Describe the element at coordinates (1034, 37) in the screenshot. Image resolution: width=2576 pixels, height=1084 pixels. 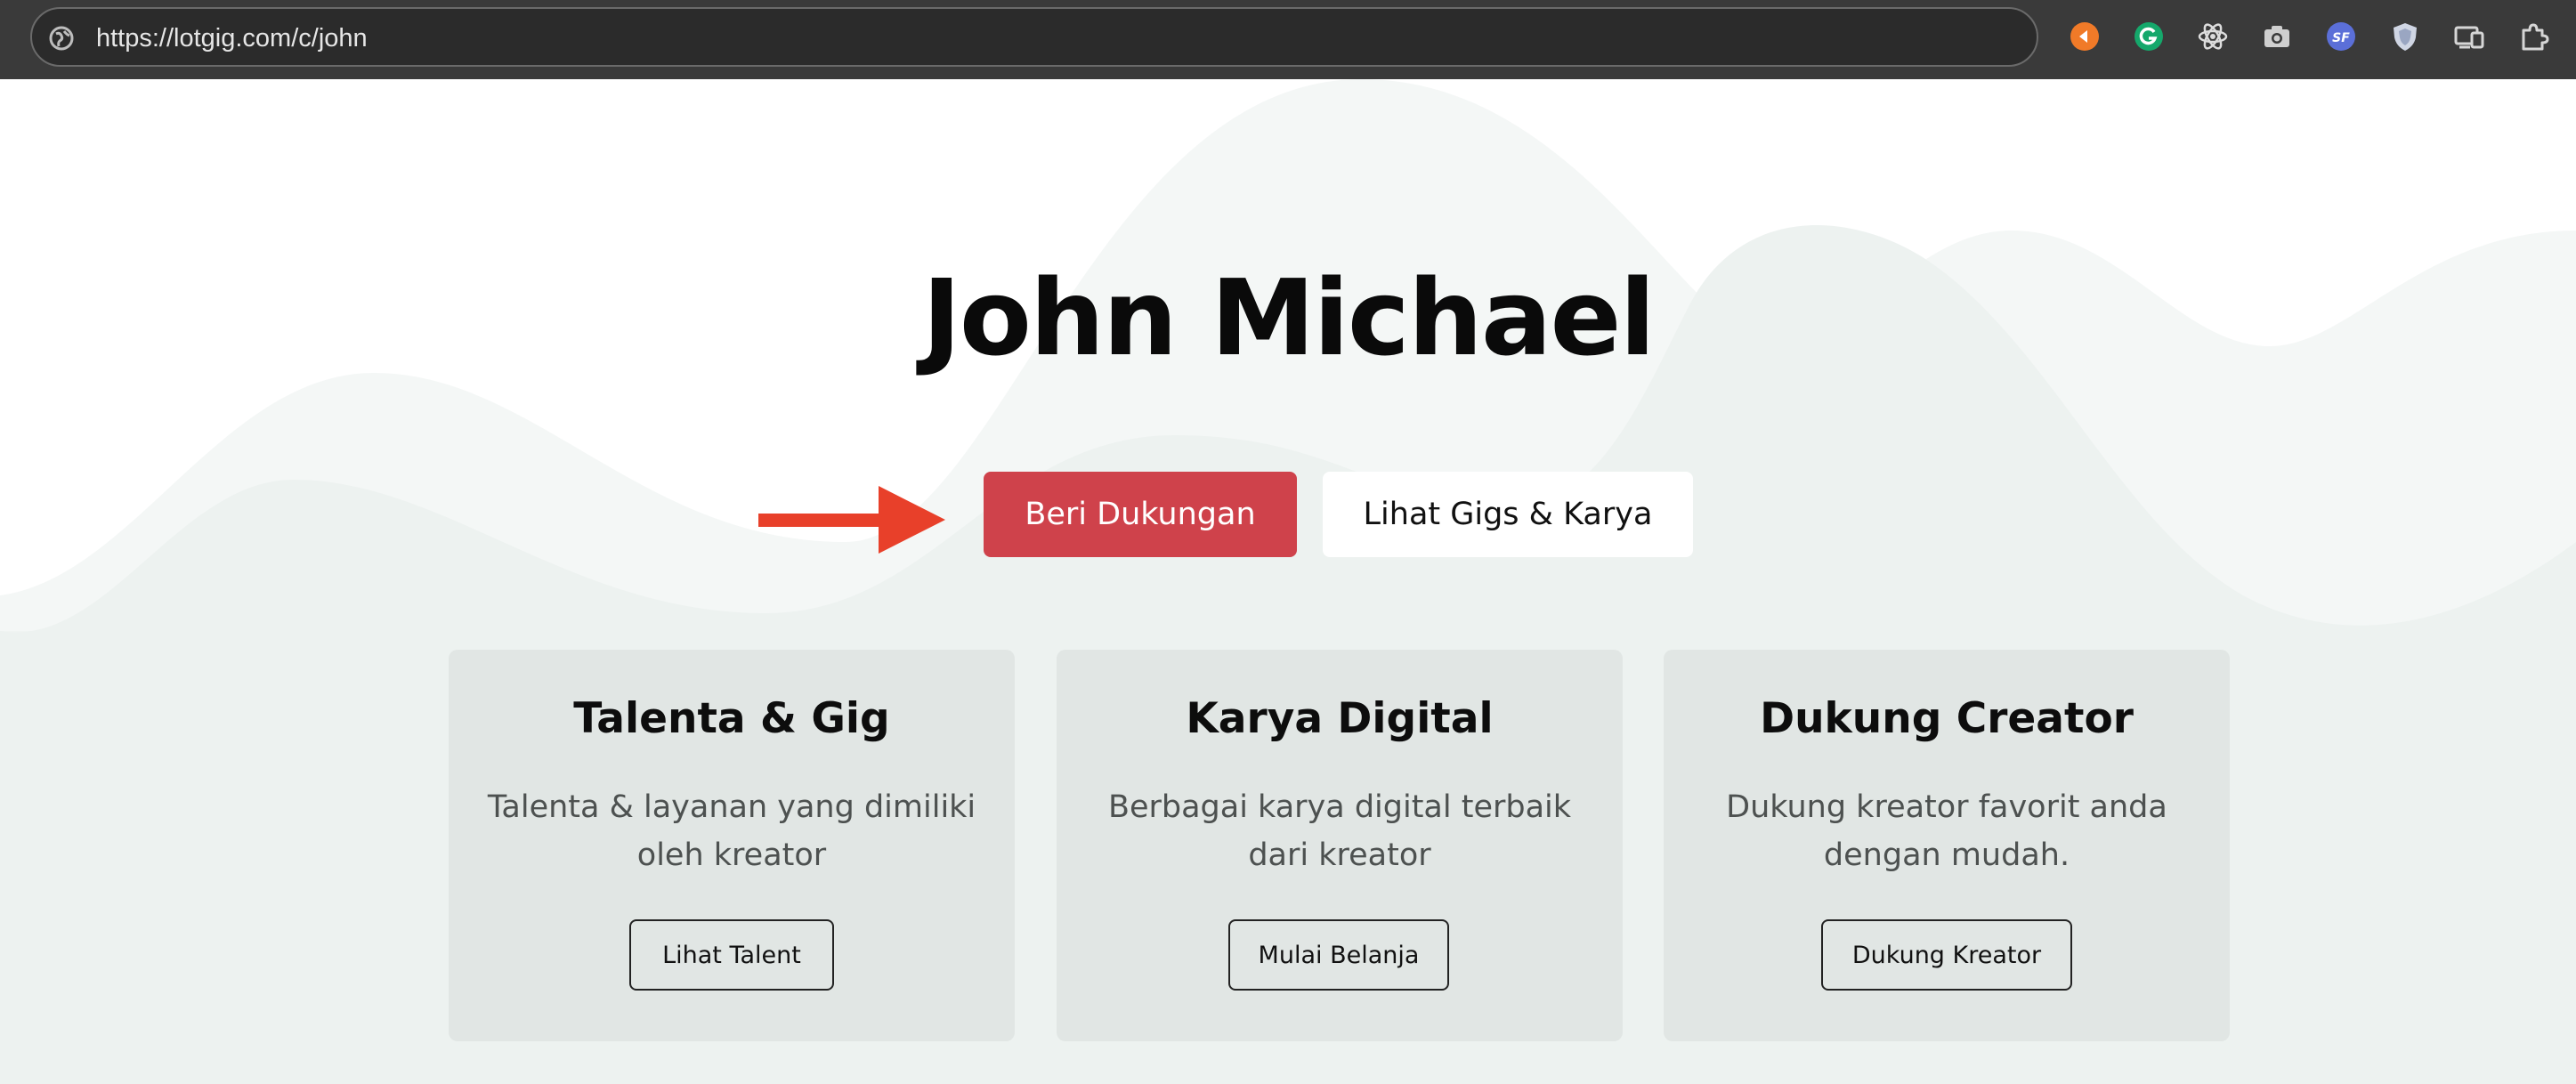
I see `address-bar: https://lotgig.com/c/john` at that location.